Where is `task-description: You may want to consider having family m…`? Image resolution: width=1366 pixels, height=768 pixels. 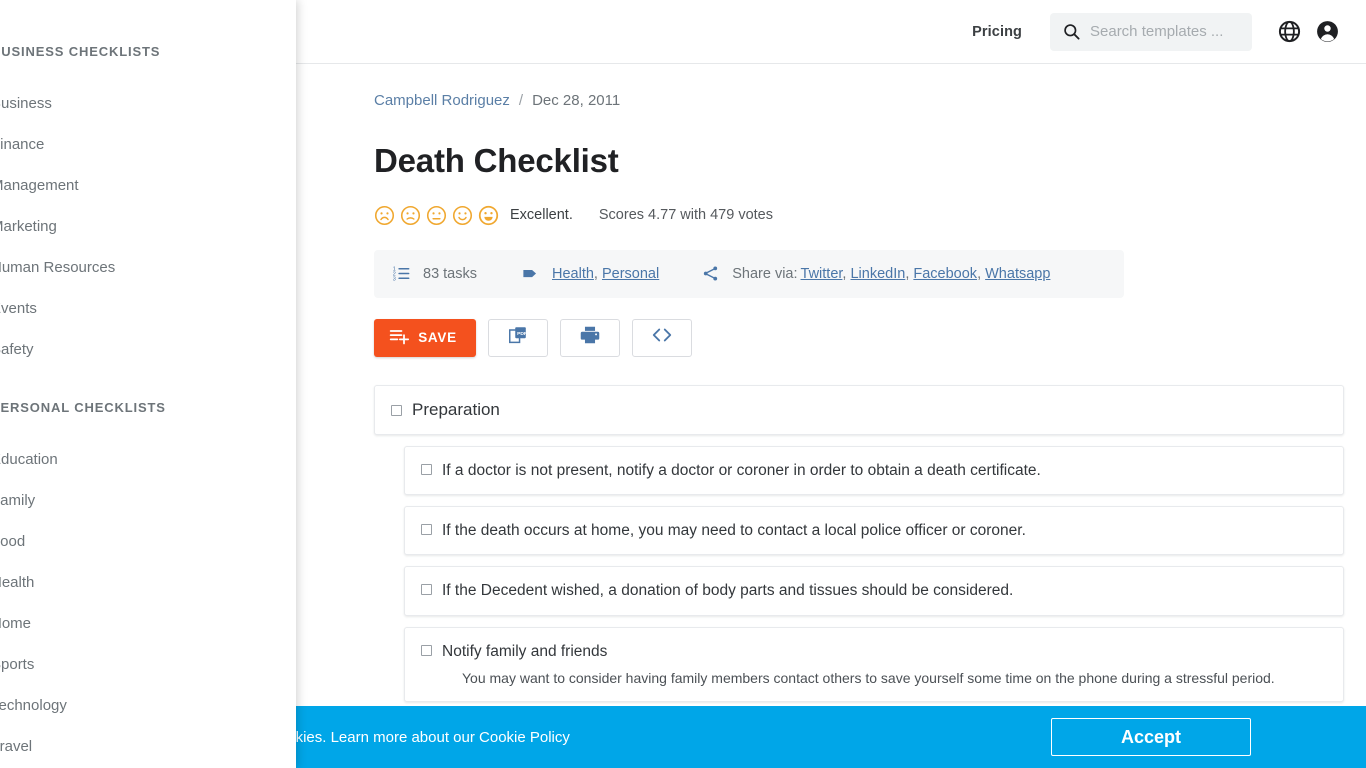
task-description: You may want to consider having family m… is located at coordinates (868, 677).